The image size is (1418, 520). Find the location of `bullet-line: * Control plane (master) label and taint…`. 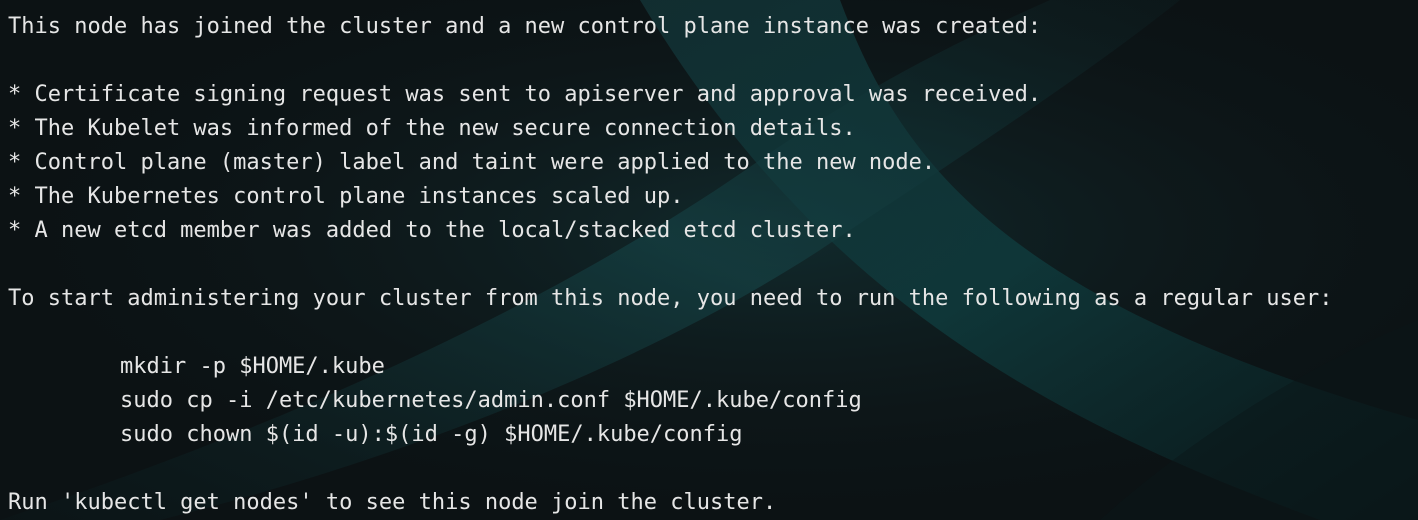

bullet-line: * Control plane (master) label and taint… is located at coordinates (472, 162).